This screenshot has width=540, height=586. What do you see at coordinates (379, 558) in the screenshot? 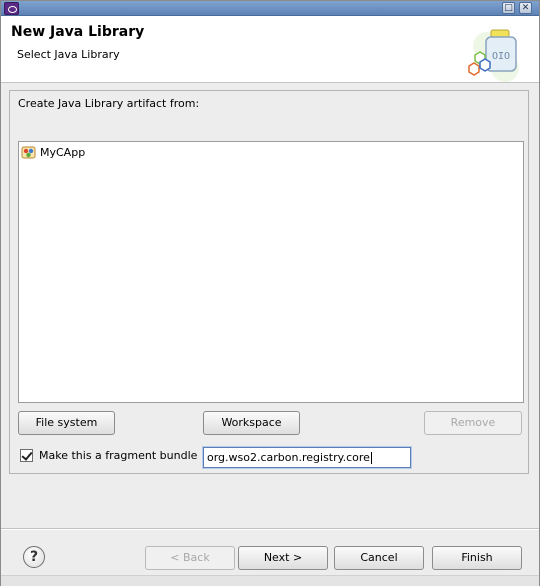
I see `cancel-button: Cancel` at bounding box center [379, 558].